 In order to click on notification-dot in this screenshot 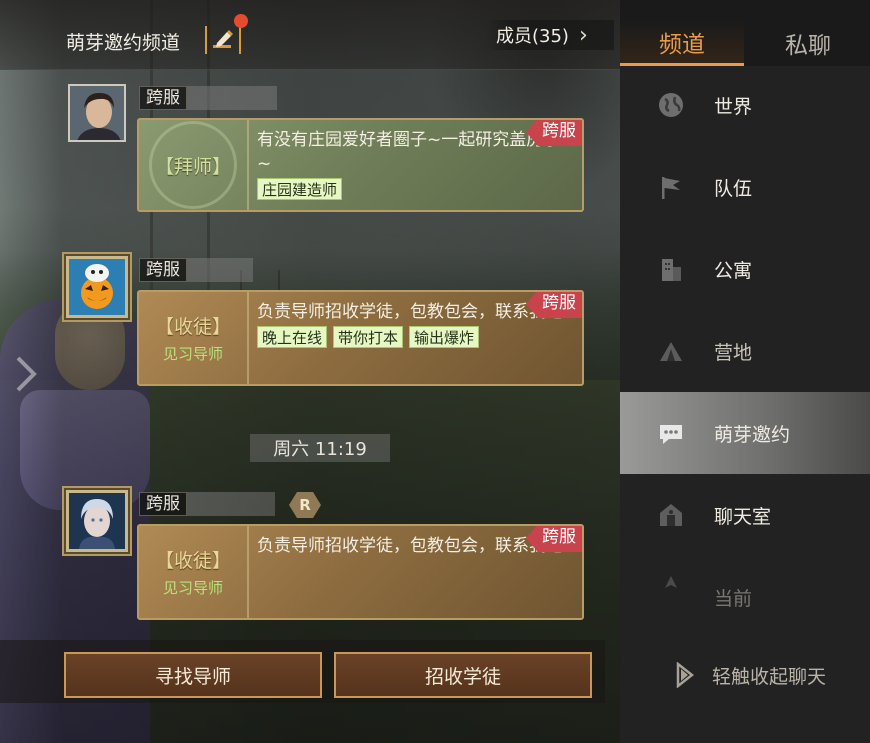, I will do `click(241, 21)`.